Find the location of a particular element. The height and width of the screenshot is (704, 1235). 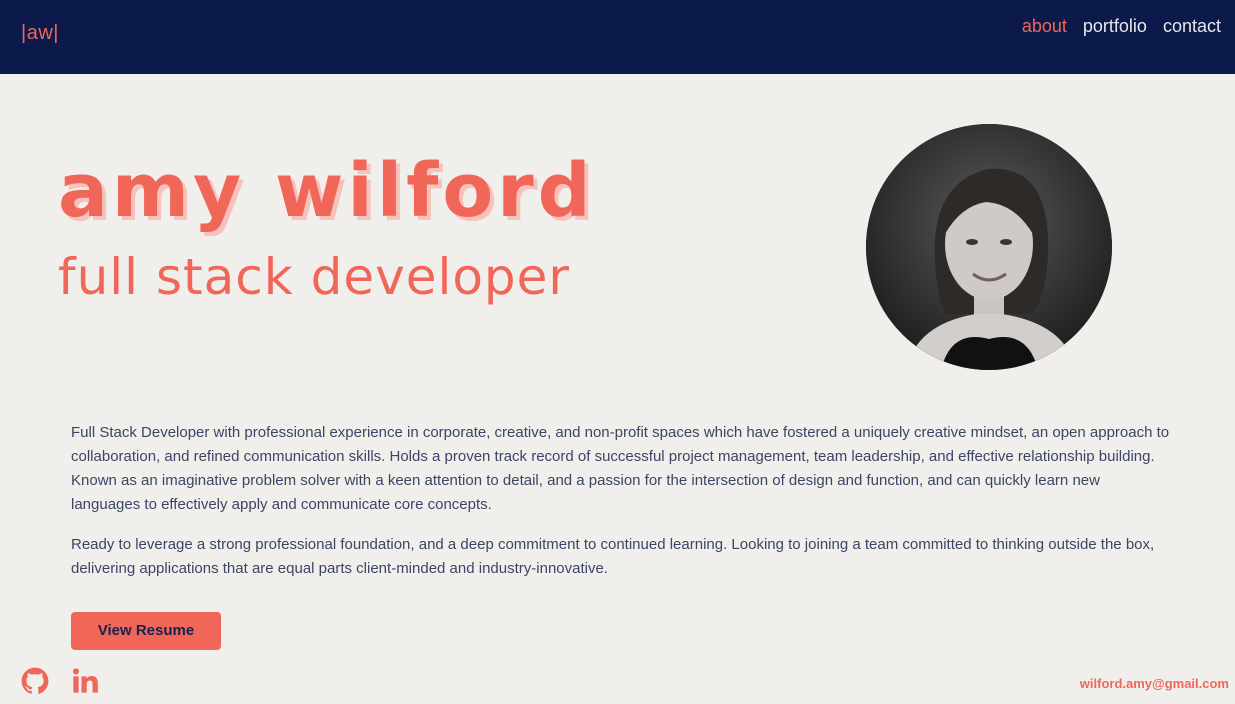

nav-contact: contact is located at coordinates (1192, 26).